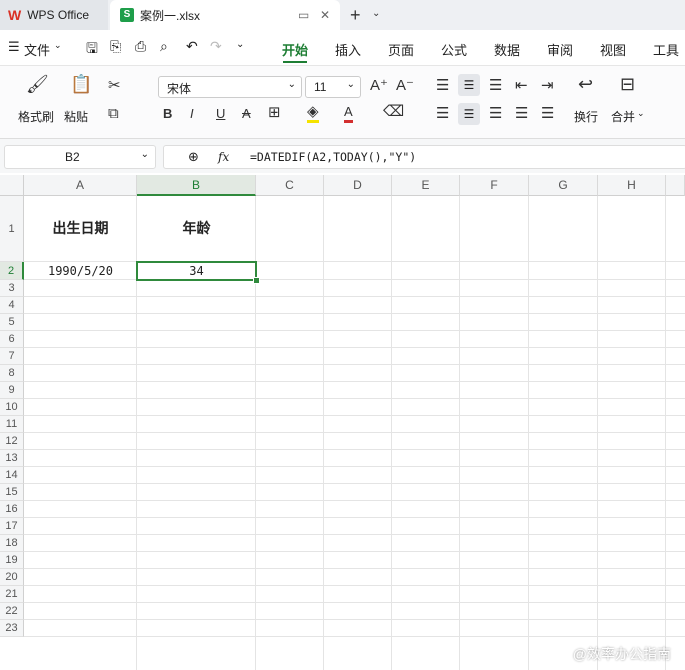 Image resolution: width=685 pixels, height=670 pixels. Describe the element at coordinates (405, 86) in the screenshot. I see `decrease-font-icon: A⁻` at that location.